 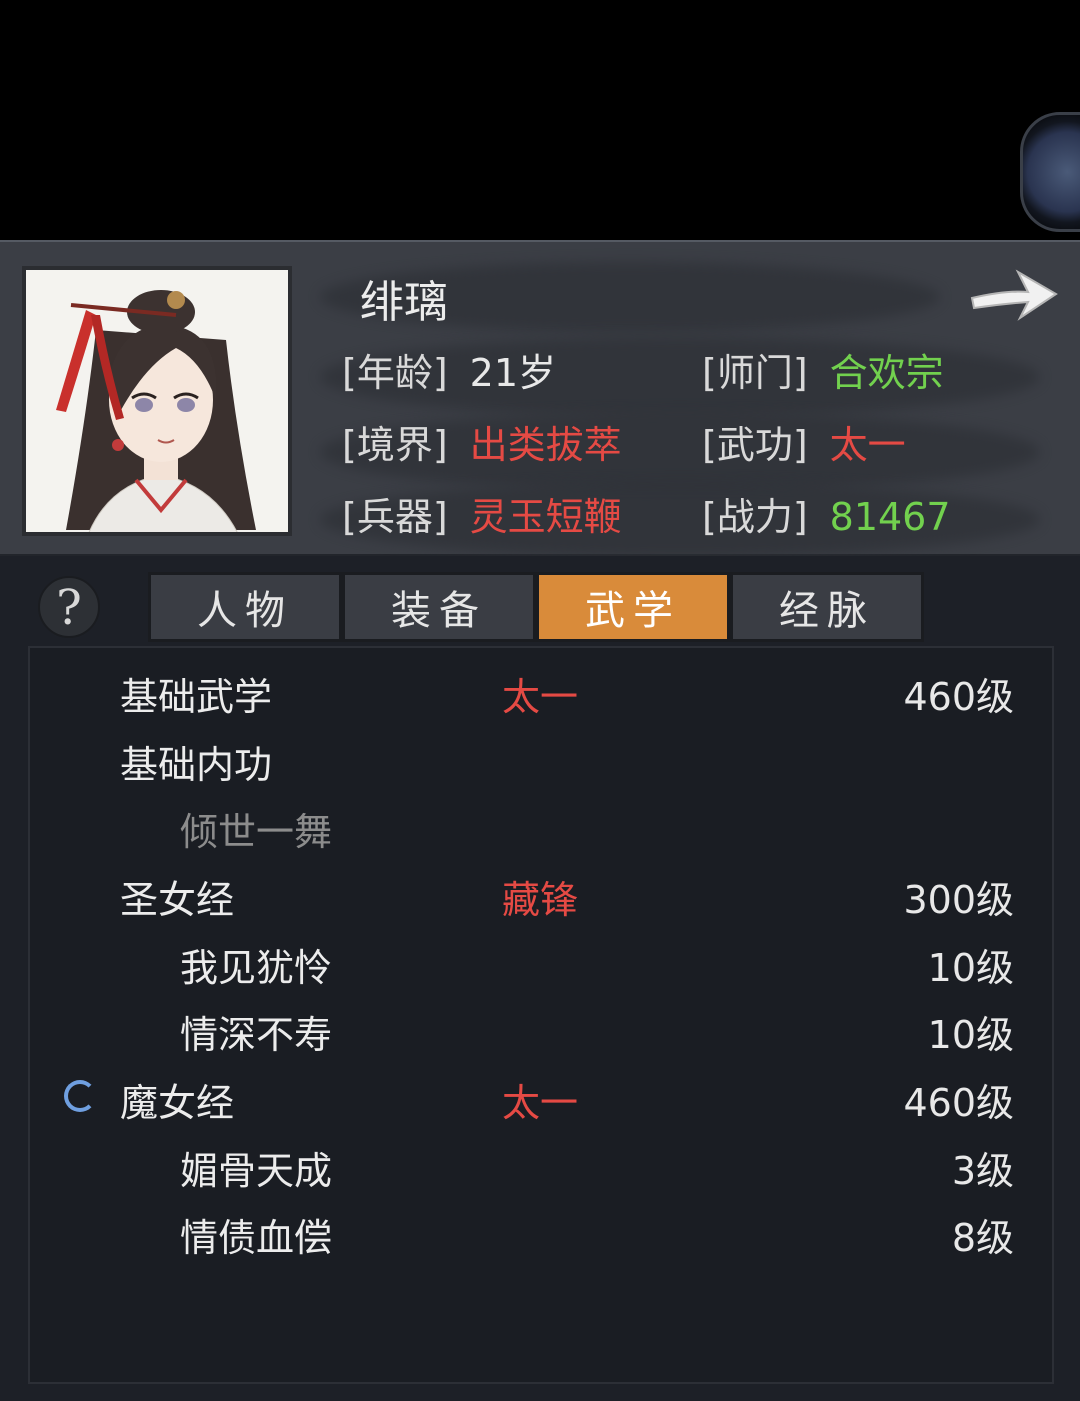 I want to click on weapon-field: [兵器] 灵玉短鞭, so click(x=482, y=513).